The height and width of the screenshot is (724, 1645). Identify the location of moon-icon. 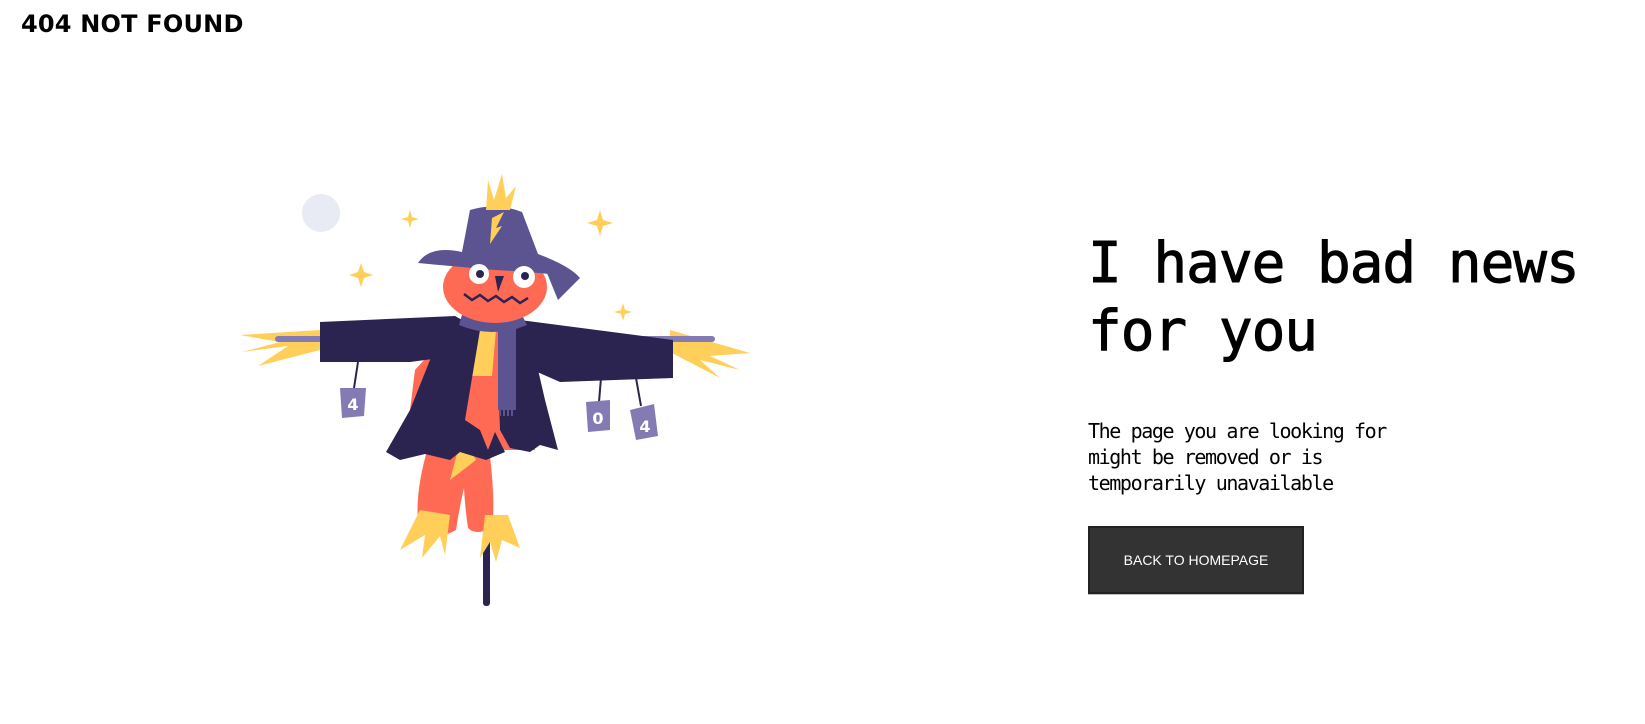
(321, 213).